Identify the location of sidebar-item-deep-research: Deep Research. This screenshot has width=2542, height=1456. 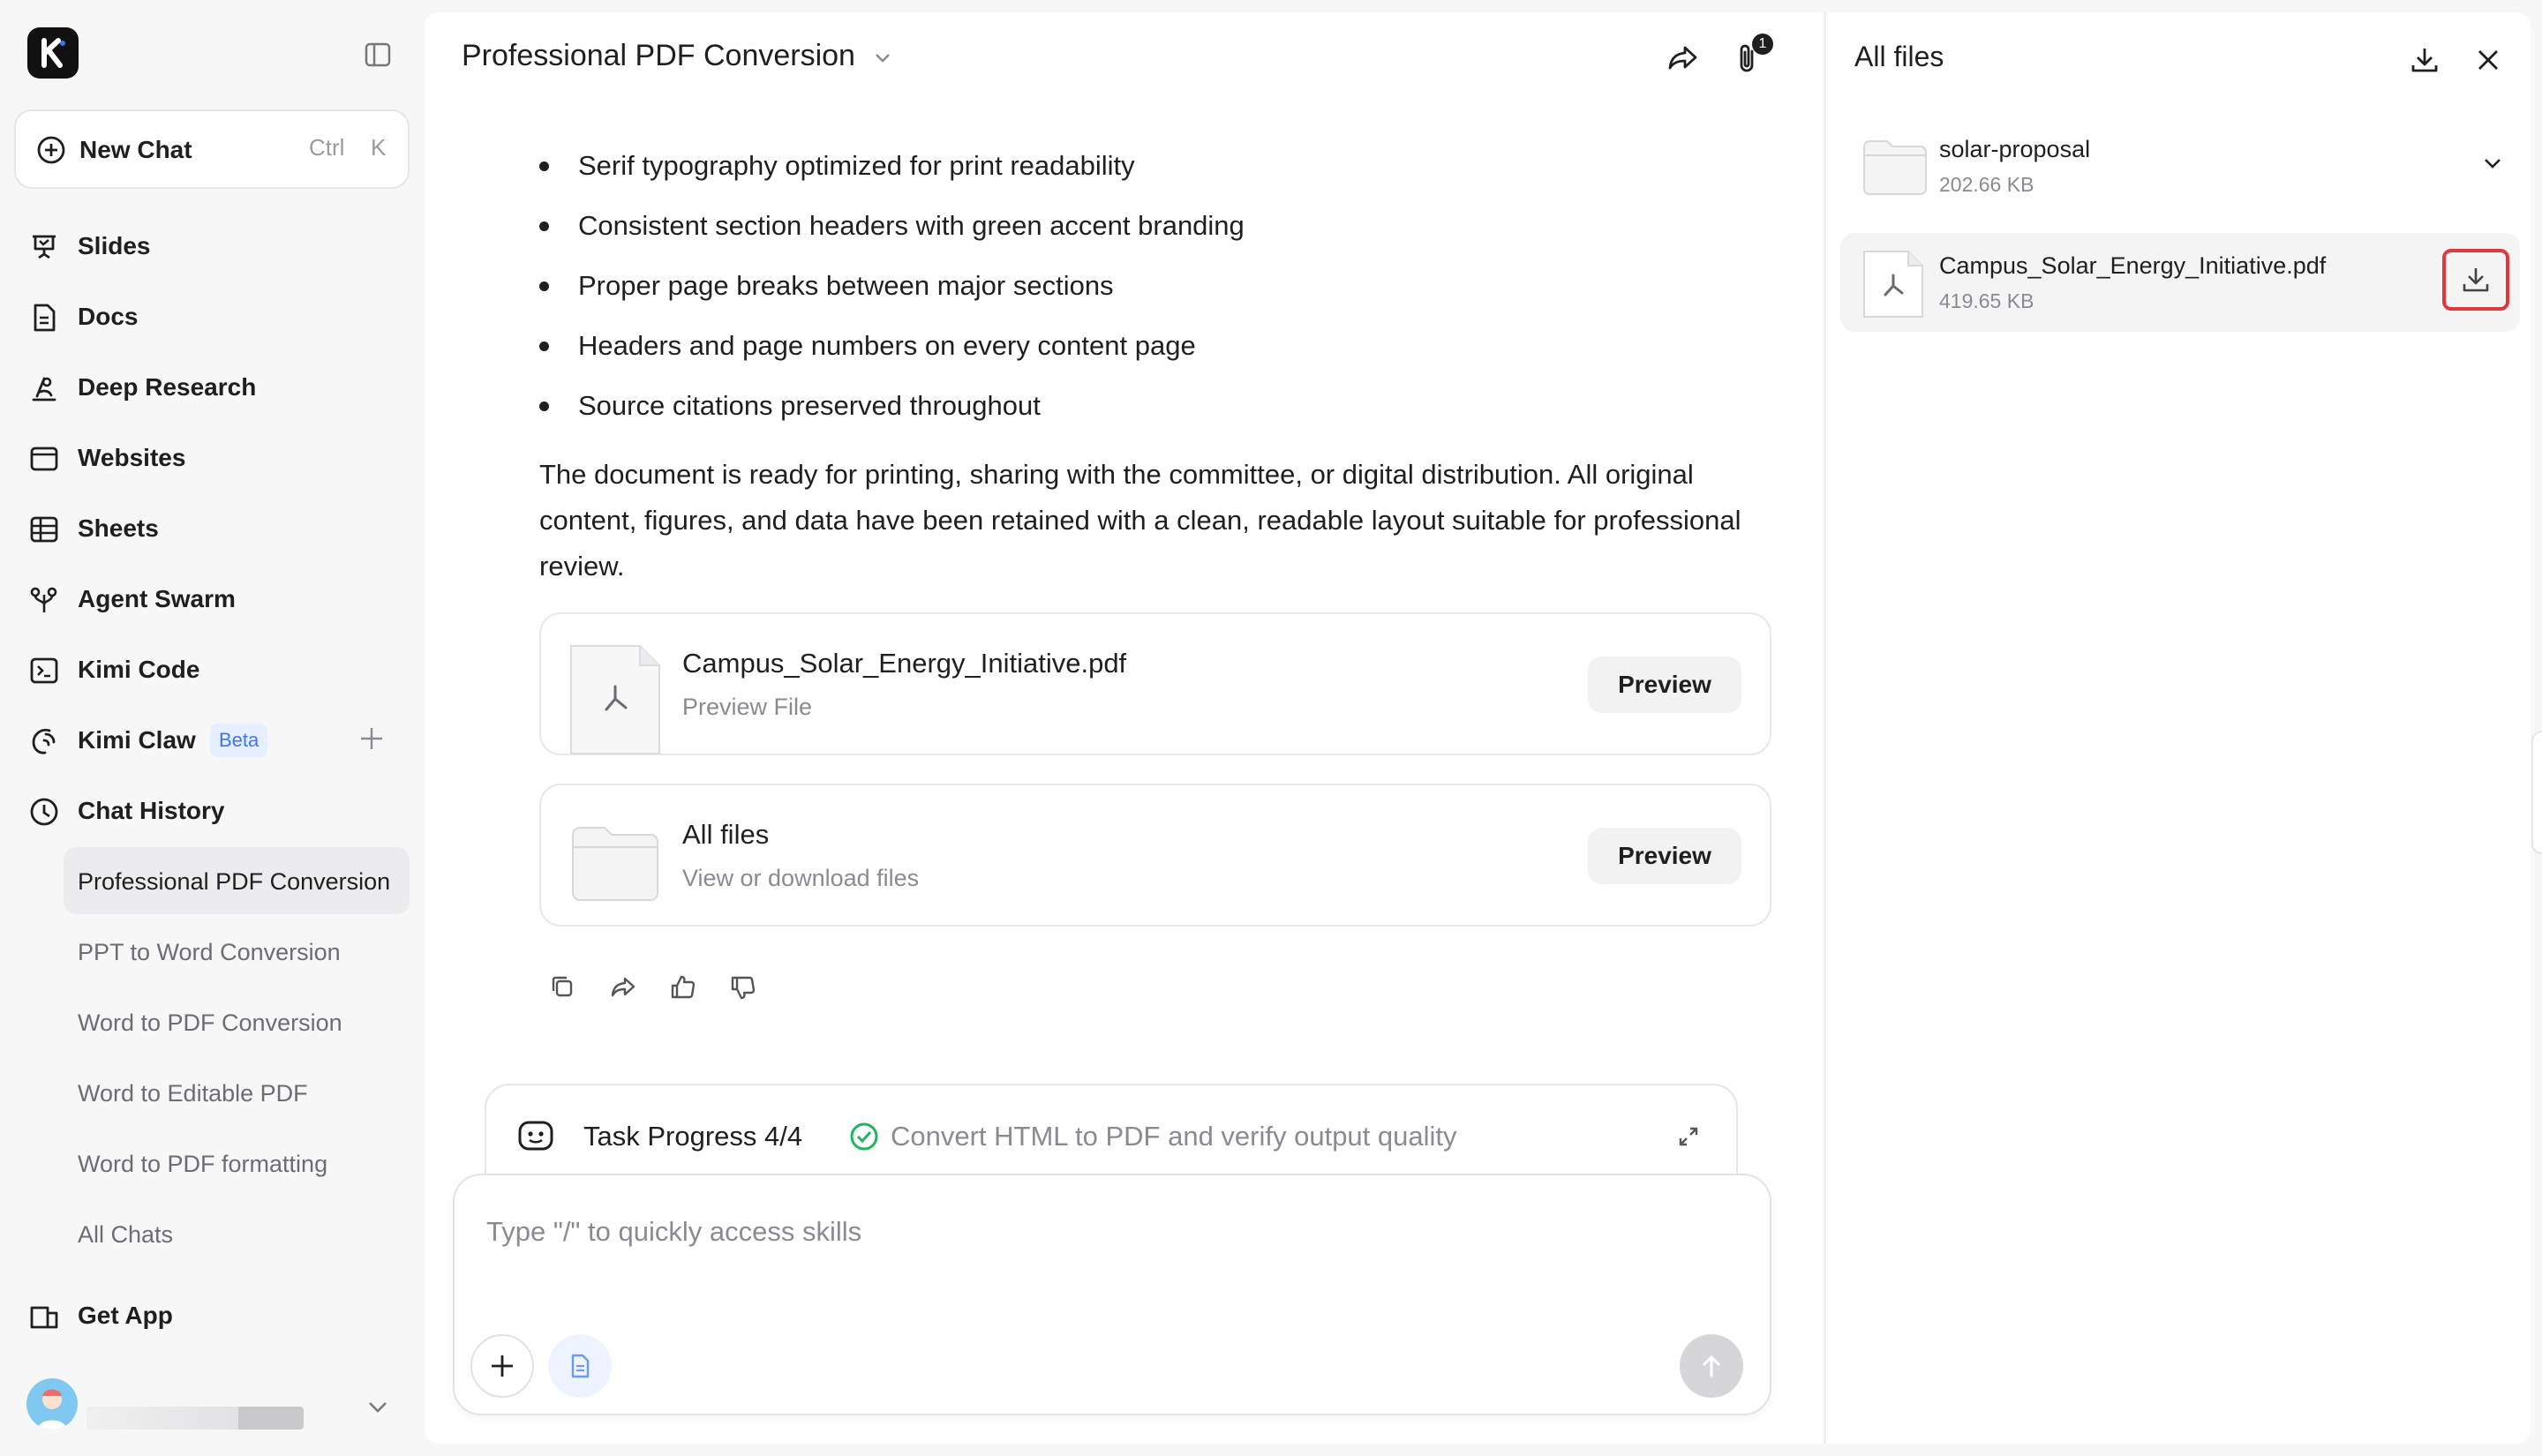
(212, 386).